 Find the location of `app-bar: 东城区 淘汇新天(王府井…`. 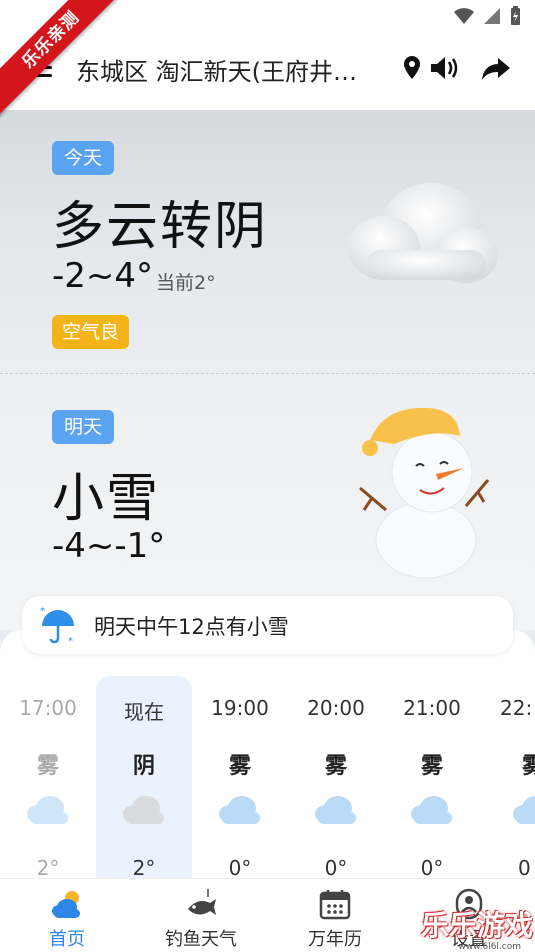

app-bar: 东城区 淘汇新天(王府井… is located at coordinates (267, 72).